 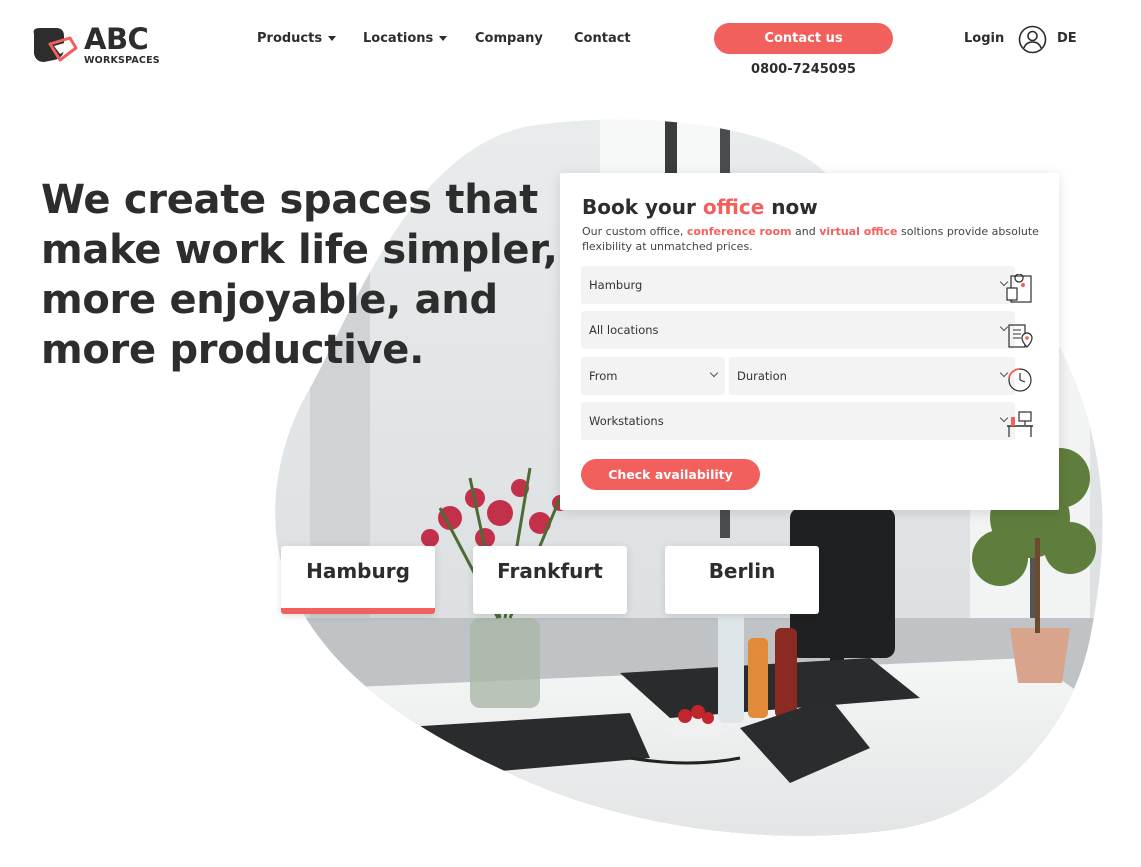 I want to click on booking-title-post: now, so click(x=791, y=207).